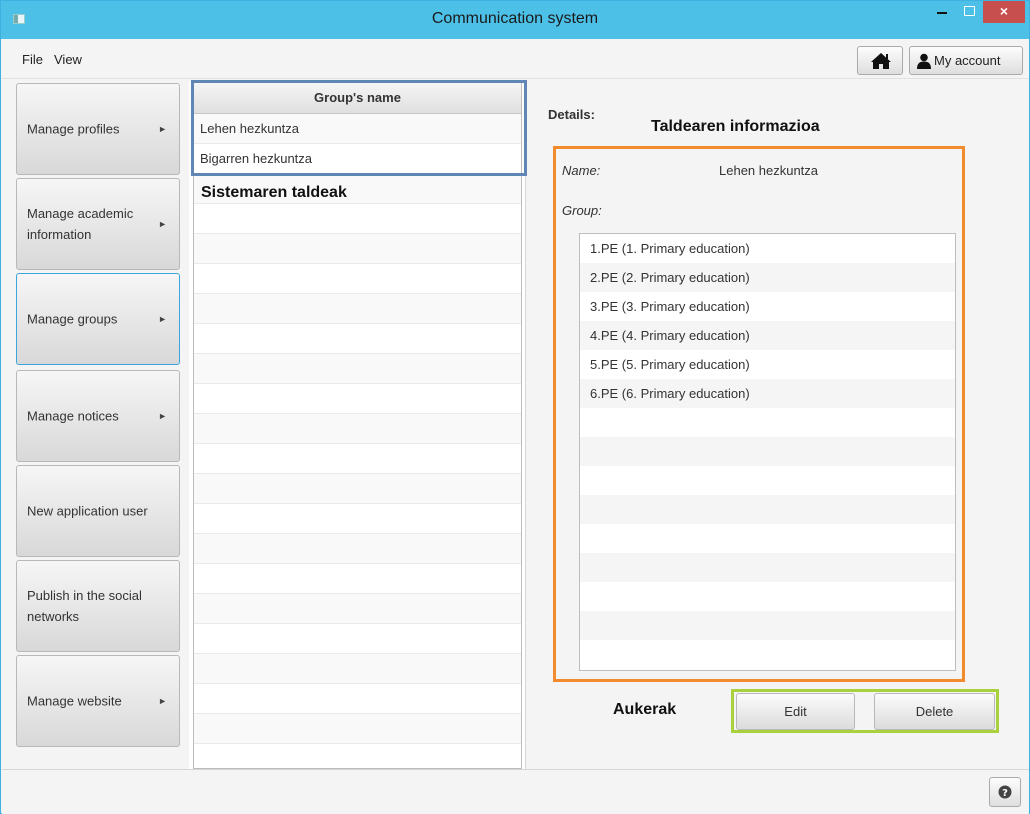 The width and height of the screenshot is (1030, 814). What do you see at coordinates (73, 416) in the screenshot?
I see `sidebar-item-label: Manage notices` at bounding box center [73, 416].